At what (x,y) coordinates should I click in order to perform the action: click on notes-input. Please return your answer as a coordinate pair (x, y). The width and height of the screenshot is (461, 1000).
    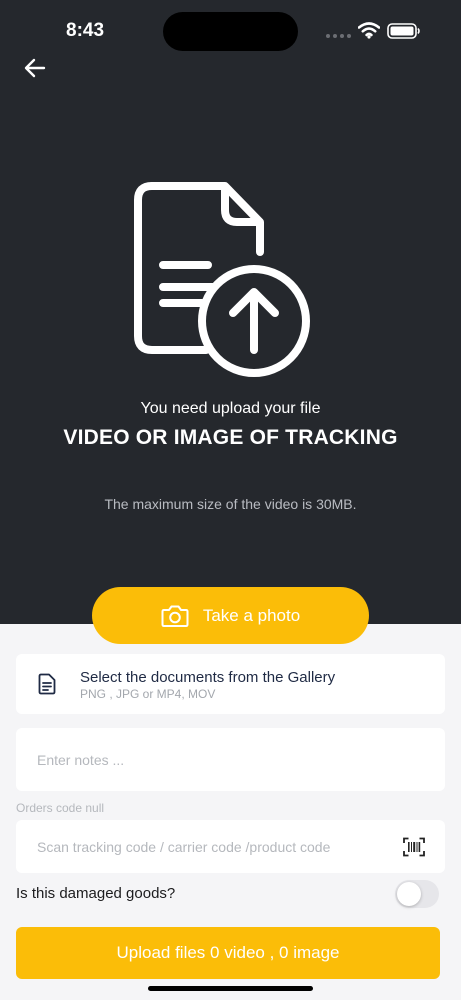
    Looking at the image, I should click on (217, 759).